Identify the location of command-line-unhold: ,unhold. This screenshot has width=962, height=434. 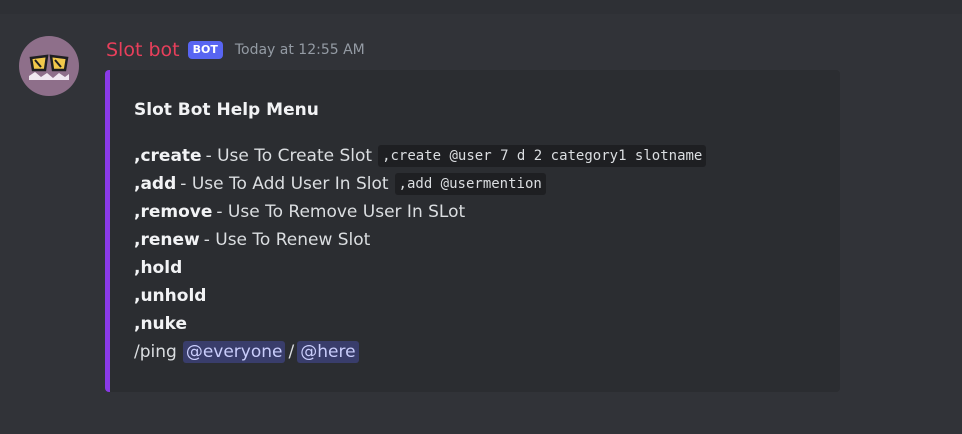
(484, 296).